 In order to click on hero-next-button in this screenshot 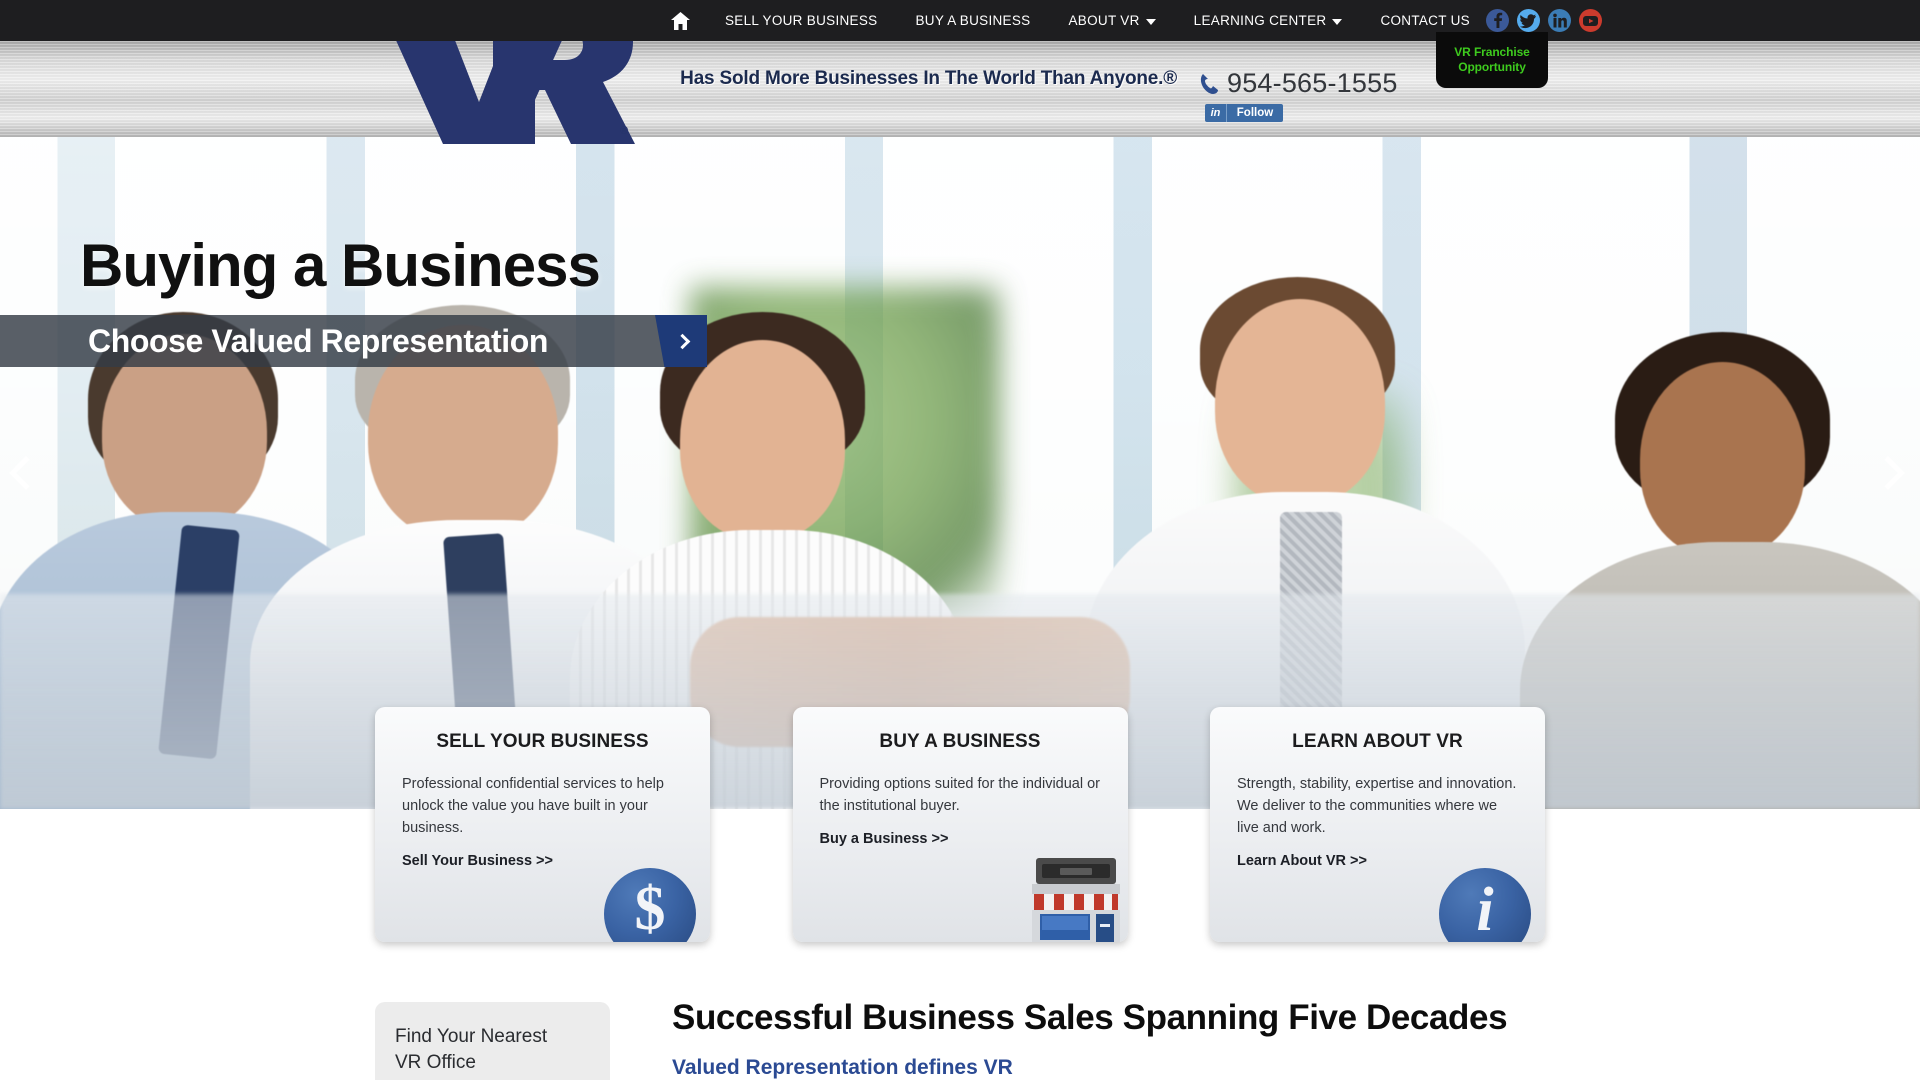, I will do `click(1888, 473)`.